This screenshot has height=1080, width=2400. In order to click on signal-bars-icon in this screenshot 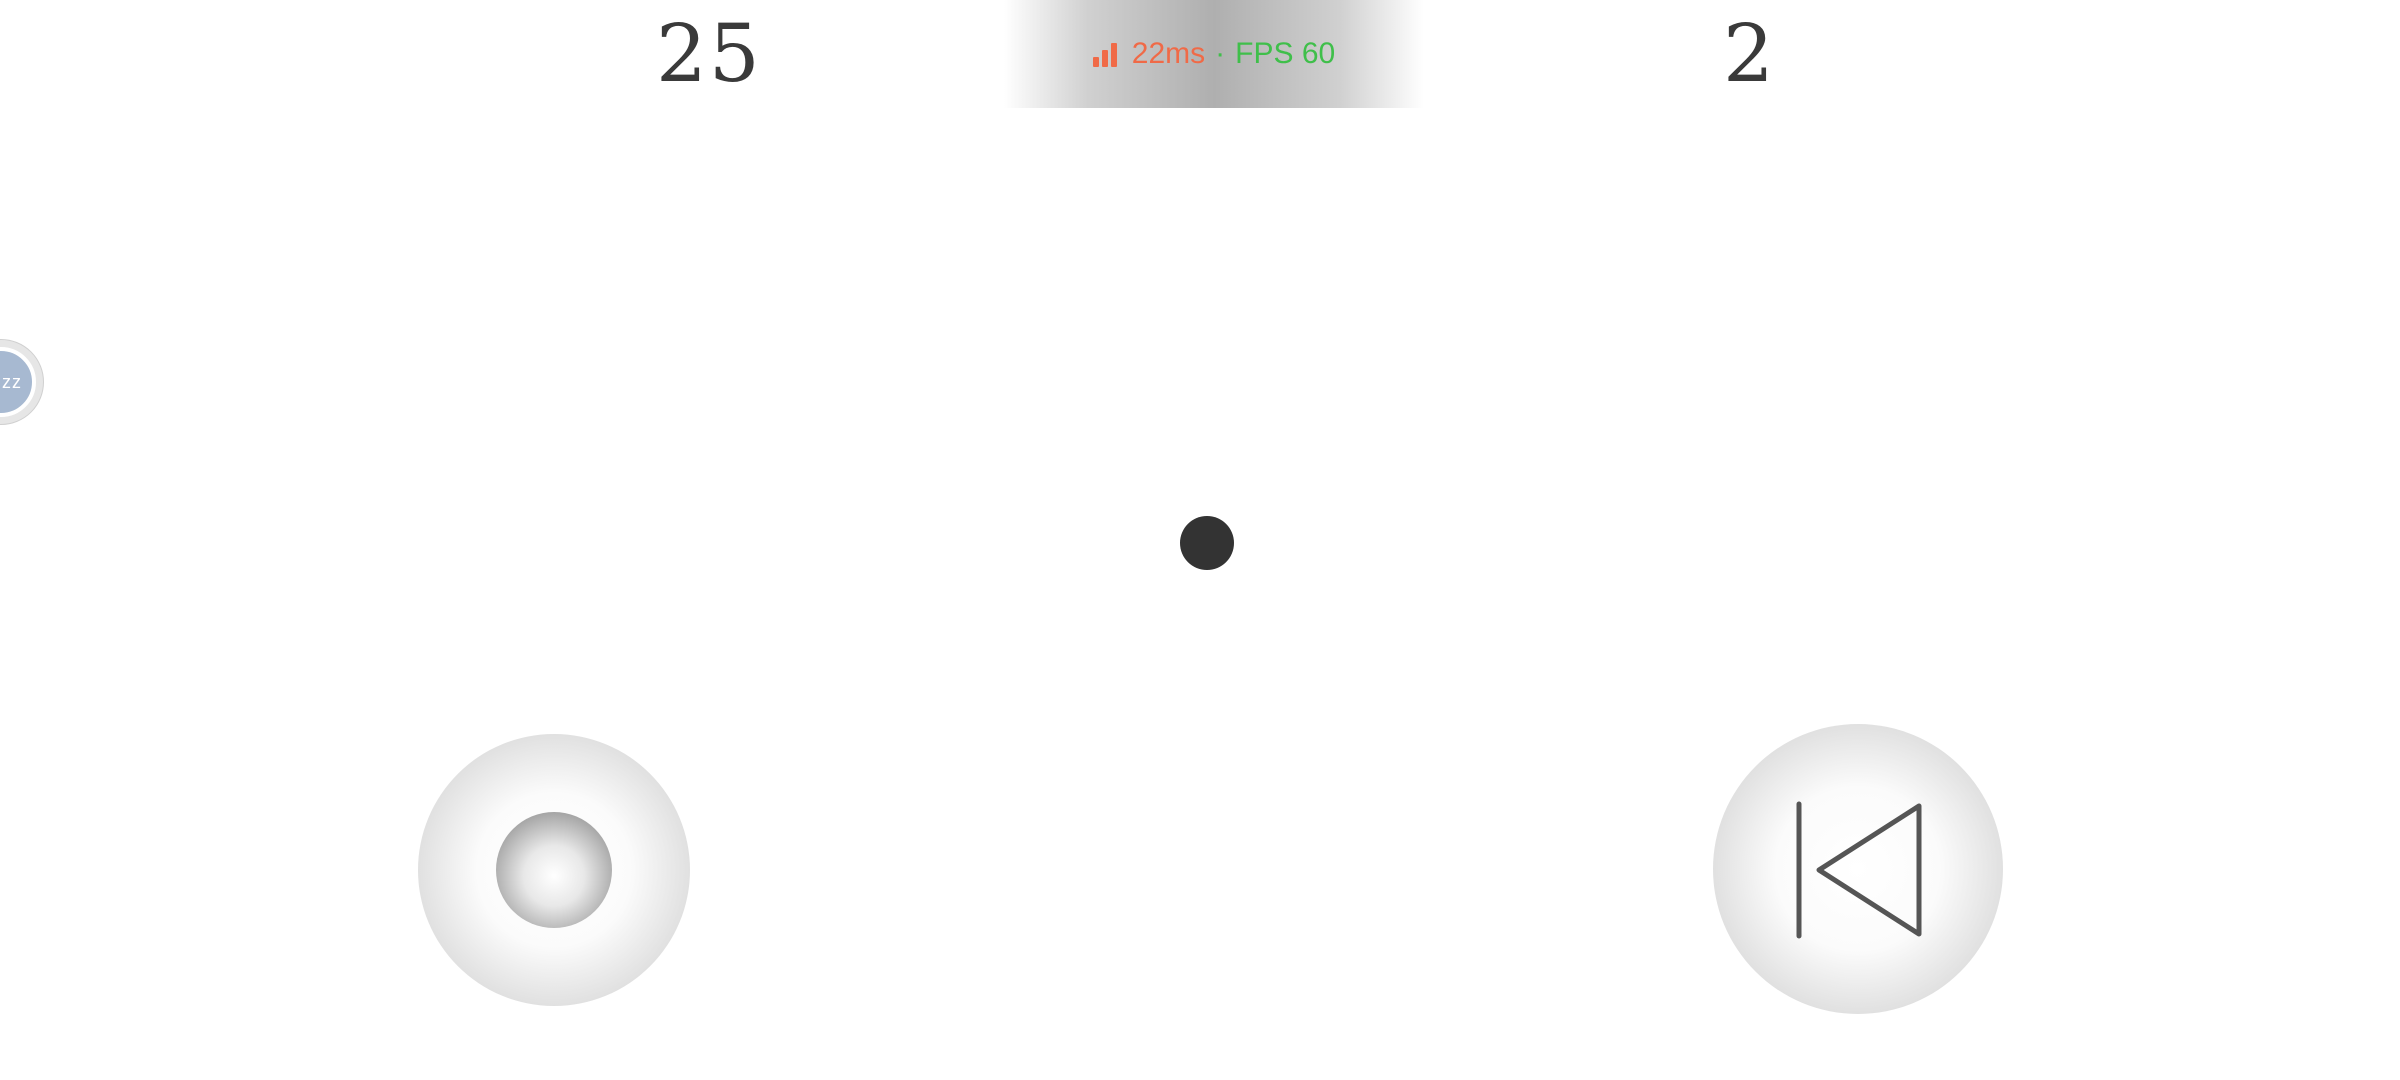, I will do `click(1106, 54)`.